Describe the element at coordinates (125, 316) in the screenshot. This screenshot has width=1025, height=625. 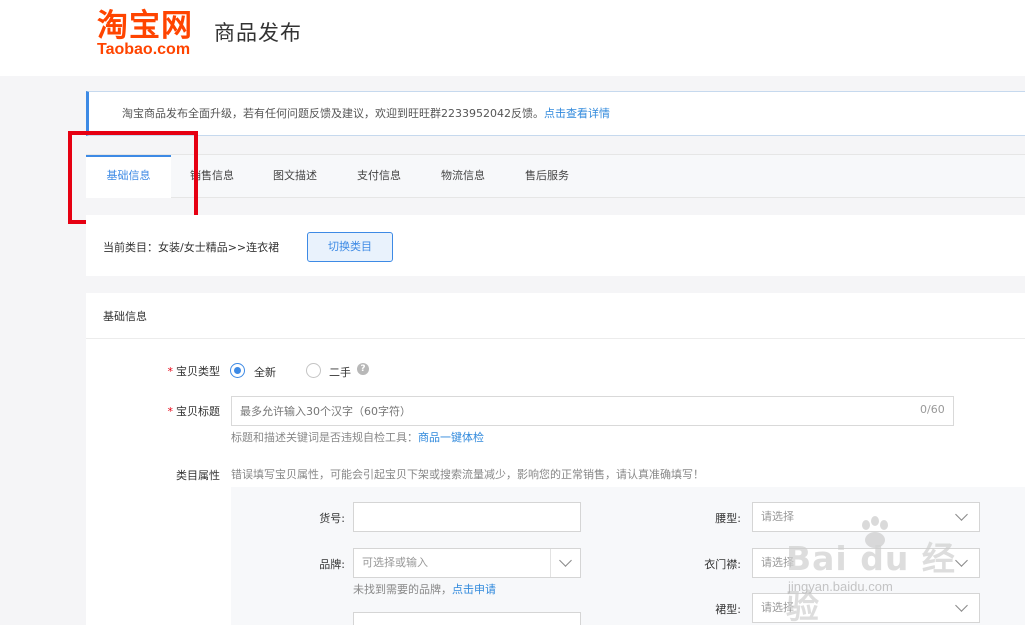
I see `panel-title: 基础信息` at that location.